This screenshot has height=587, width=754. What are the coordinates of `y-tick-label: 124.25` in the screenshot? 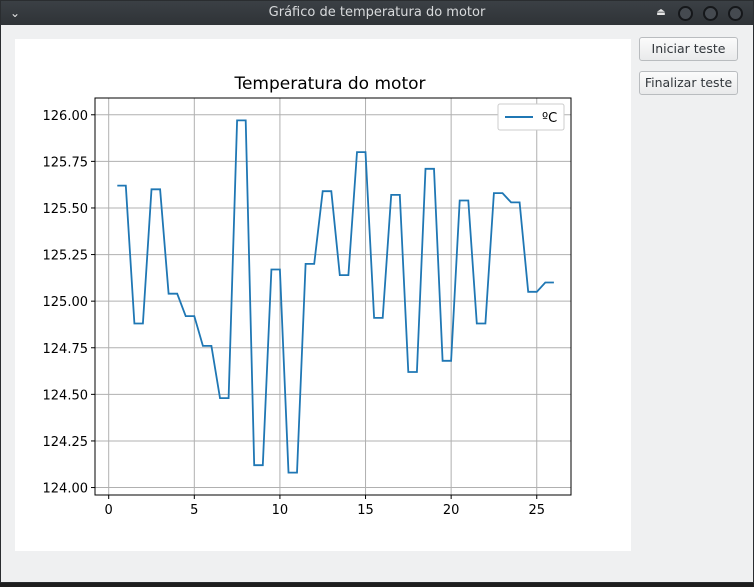 It's located at (66, 442).